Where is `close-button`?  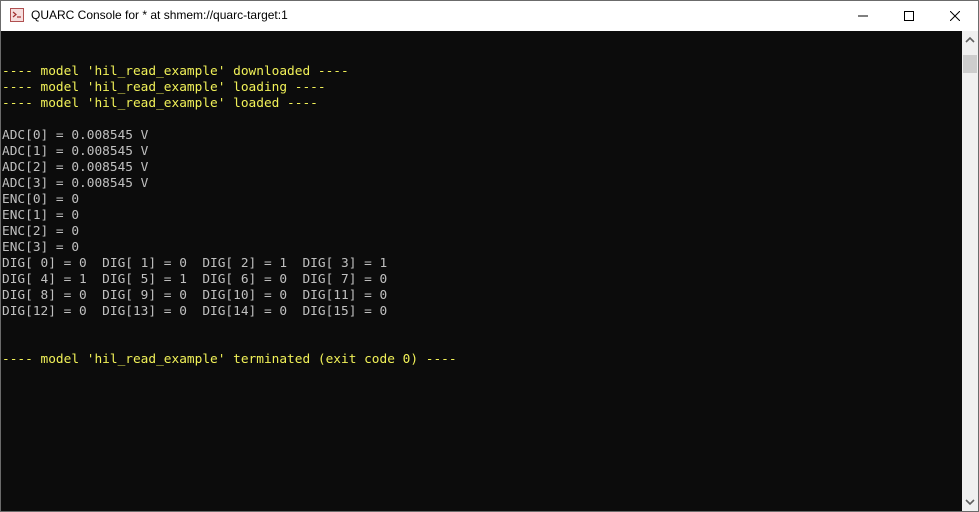
close-button is located at coordinates (955, 16).